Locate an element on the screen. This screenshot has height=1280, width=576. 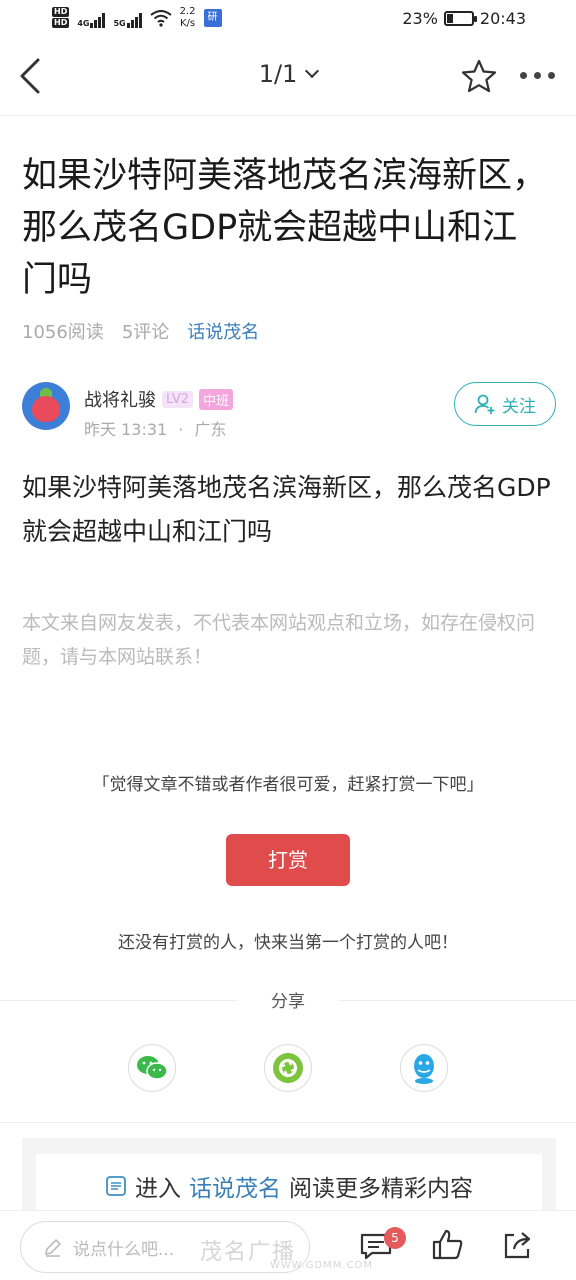
network-type-2: 5G is located at coordinates (119, 23).